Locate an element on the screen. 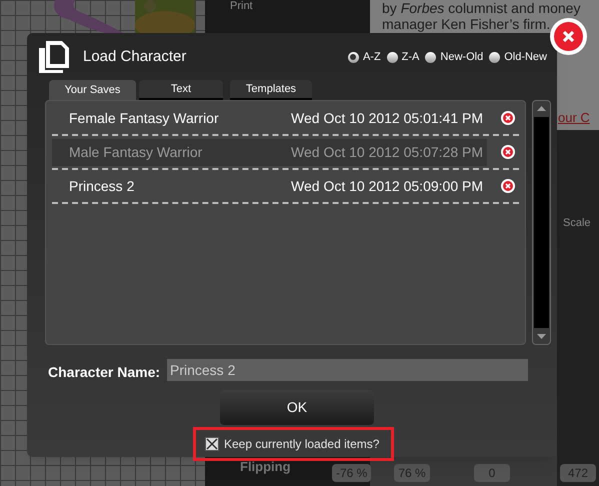 The height and width of the screenshot is (486, 599). tab: Your Saves is located at coordinates (92, 90).